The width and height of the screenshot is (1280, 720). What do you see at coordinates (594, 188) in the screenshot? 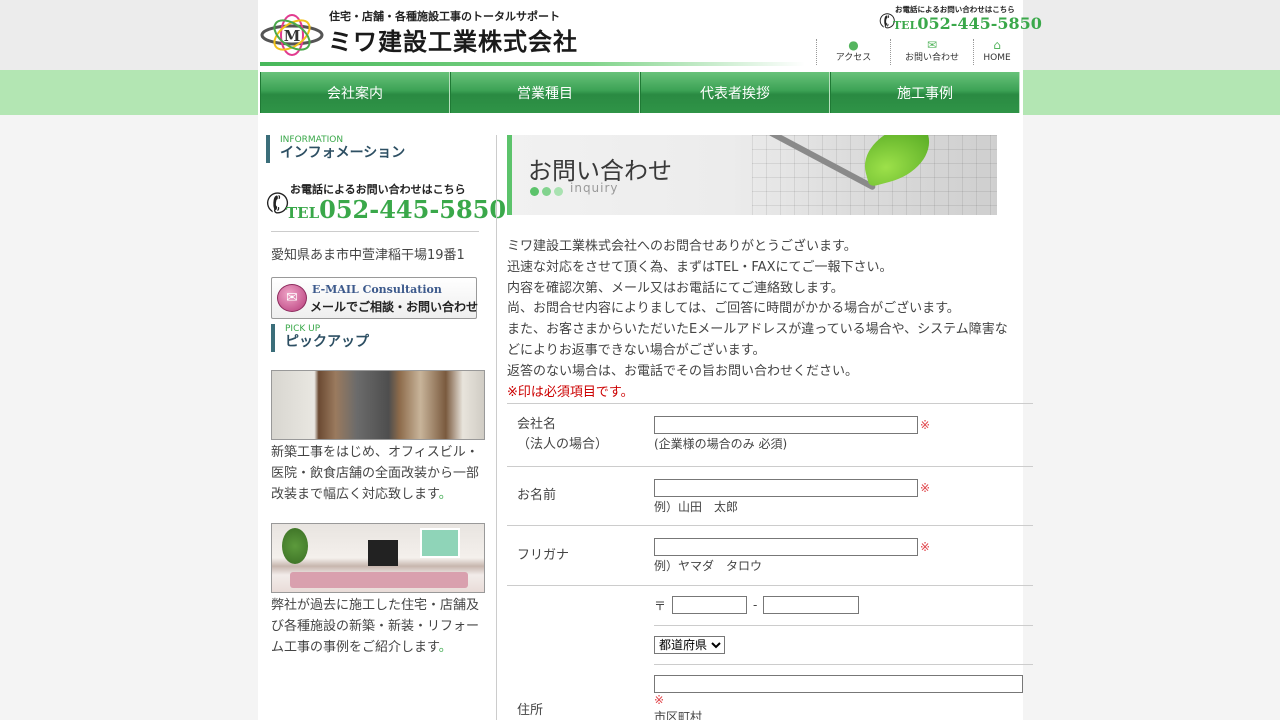
I see `page-subtitle: inquiry` at bounding box center [594, 188].